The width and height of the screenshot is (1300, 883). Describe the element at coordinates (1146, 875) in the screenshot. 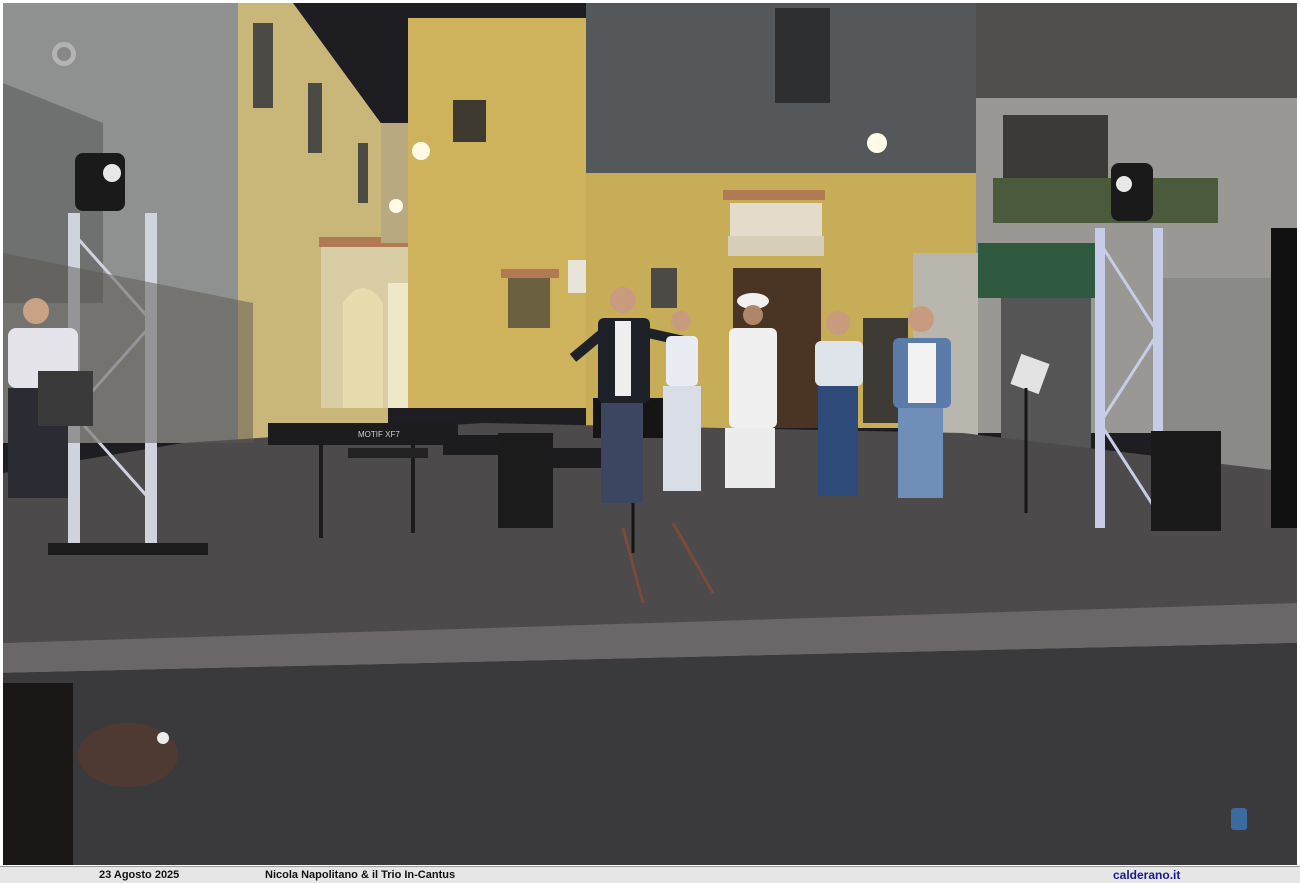

I see `site-link: calderano.it` at that location.